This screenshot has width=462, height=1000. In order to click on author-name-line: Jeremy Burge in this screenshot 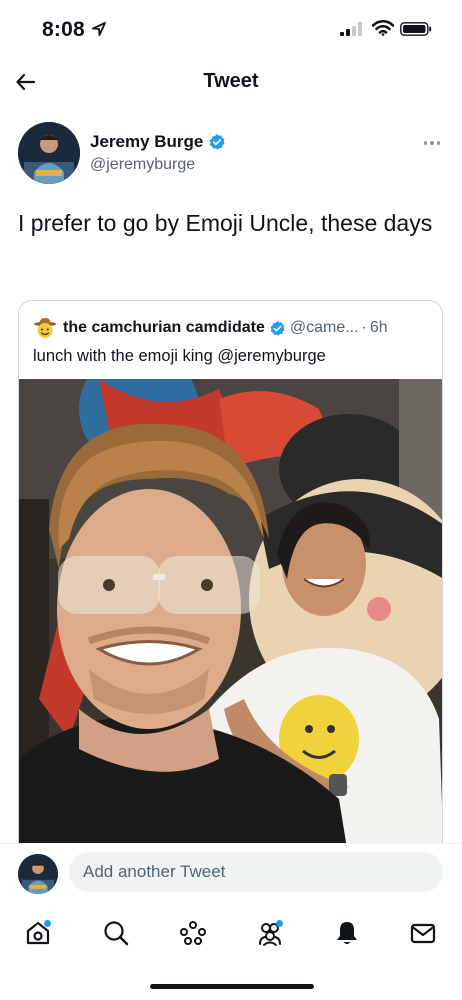, I will do `click(158, 142)`.